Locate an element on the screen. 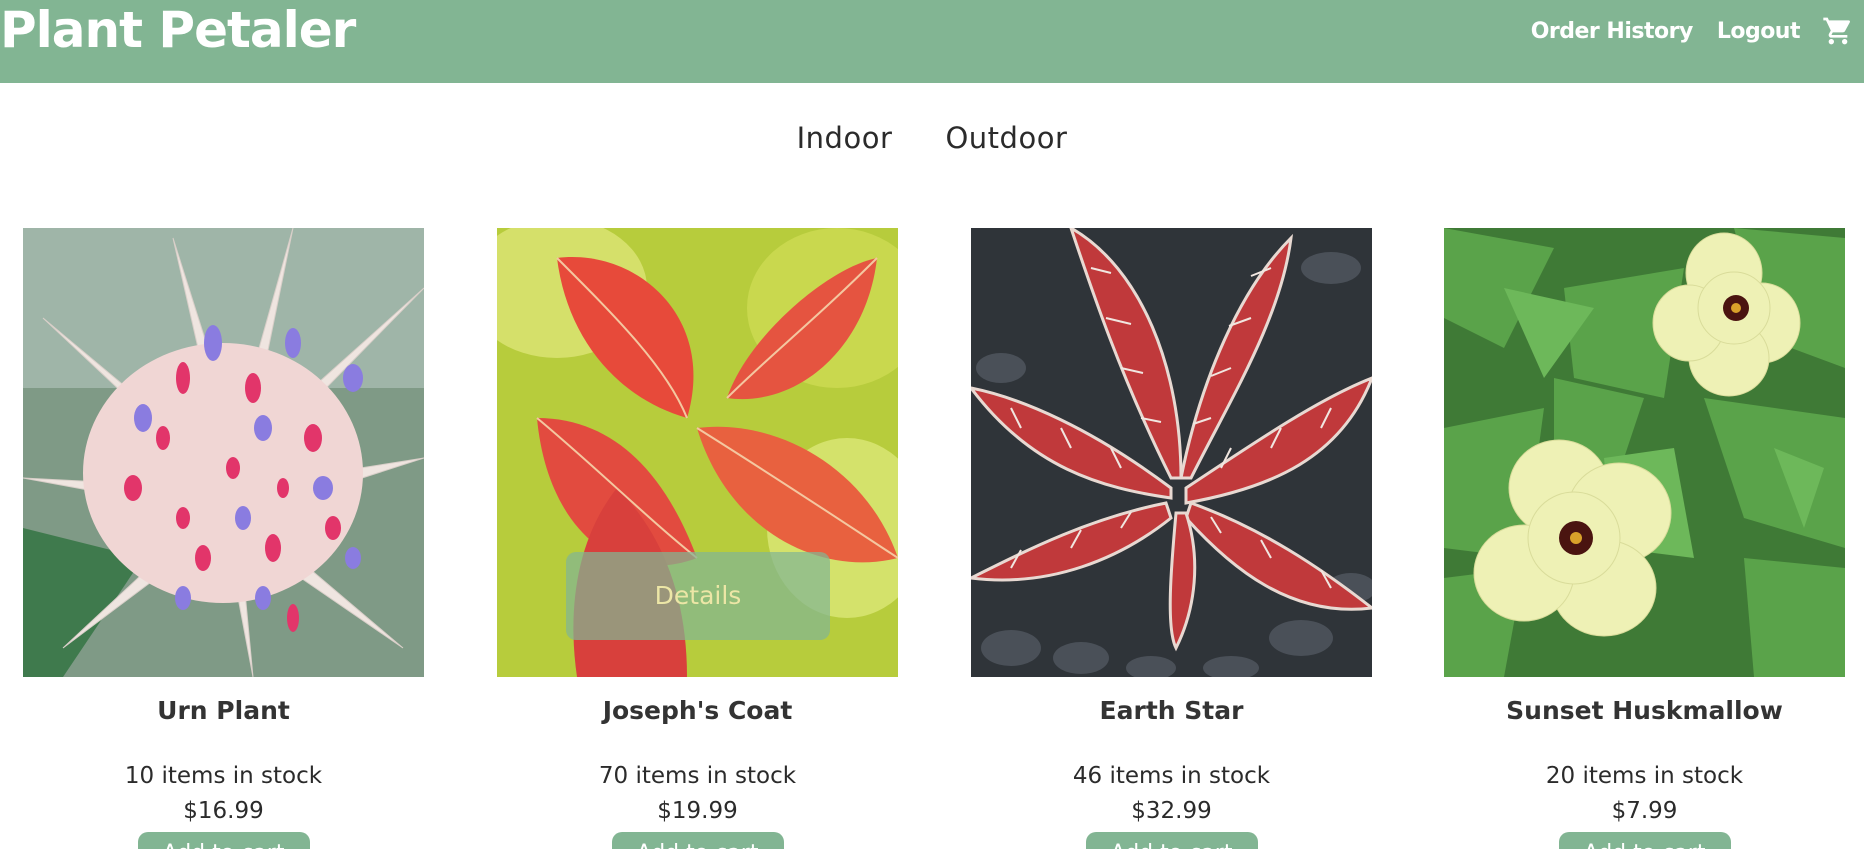  product-price: $16.99 is located at coordinates (223, 811).